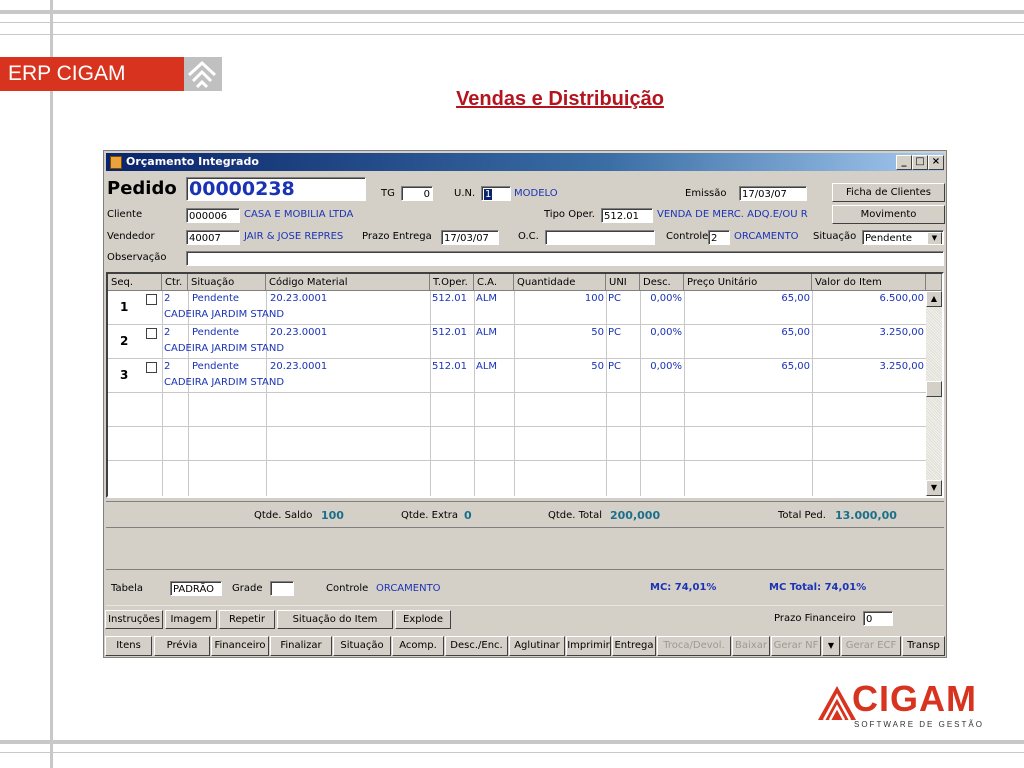  I want to click on tab-aglutinar: Aglutinar, so click(537, 646).